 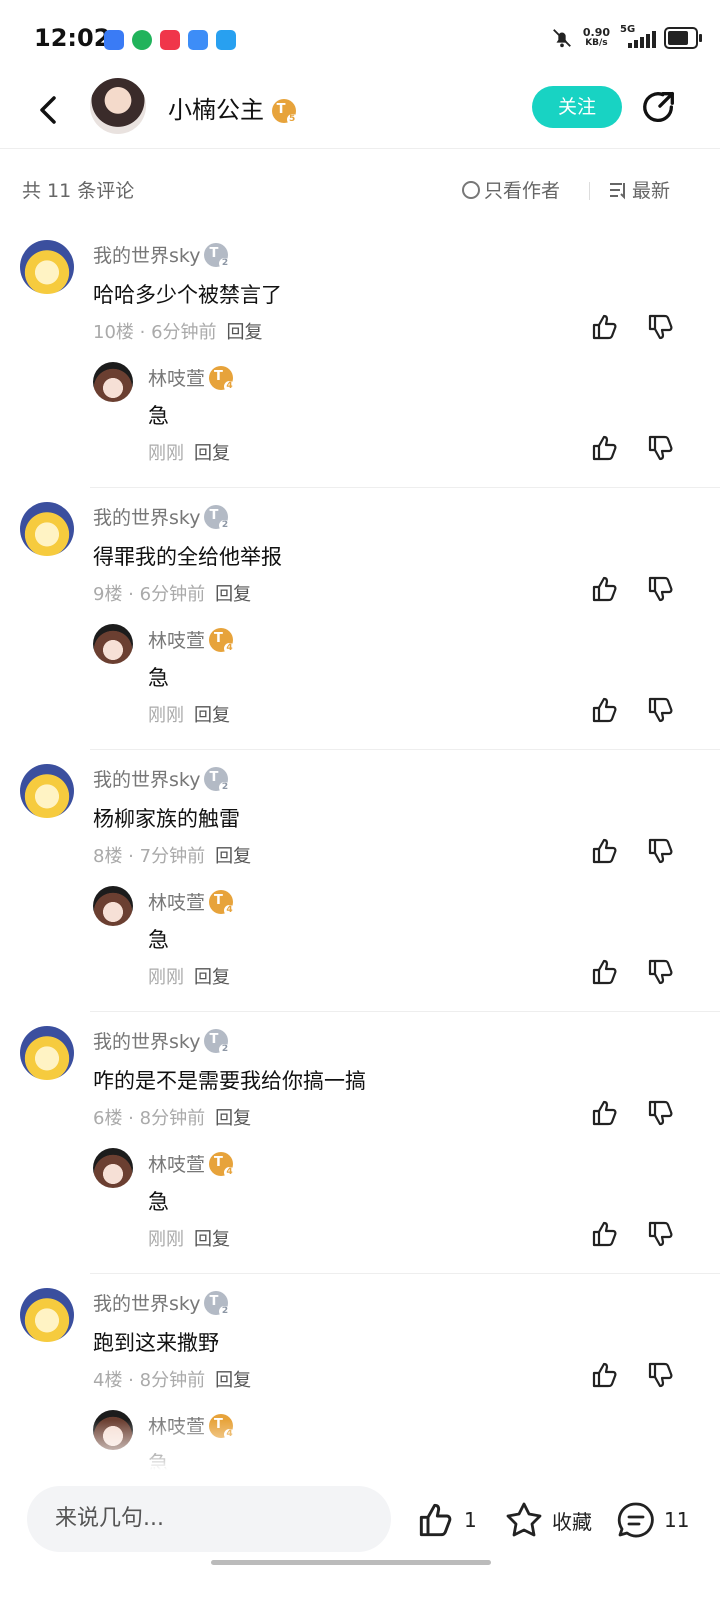 I want to click on comment-text: 哈哈多少个被禁言了, so click(x=187, y=295).